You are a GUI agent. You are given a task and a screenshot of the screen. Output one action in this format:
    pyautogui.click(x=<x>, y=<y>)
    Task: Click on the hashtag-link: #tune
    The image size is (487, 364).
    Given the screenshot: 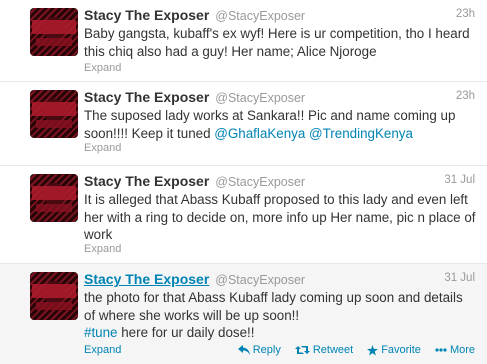 What is the action you would take?
    pyautogui.click(x=101, y=332)
    